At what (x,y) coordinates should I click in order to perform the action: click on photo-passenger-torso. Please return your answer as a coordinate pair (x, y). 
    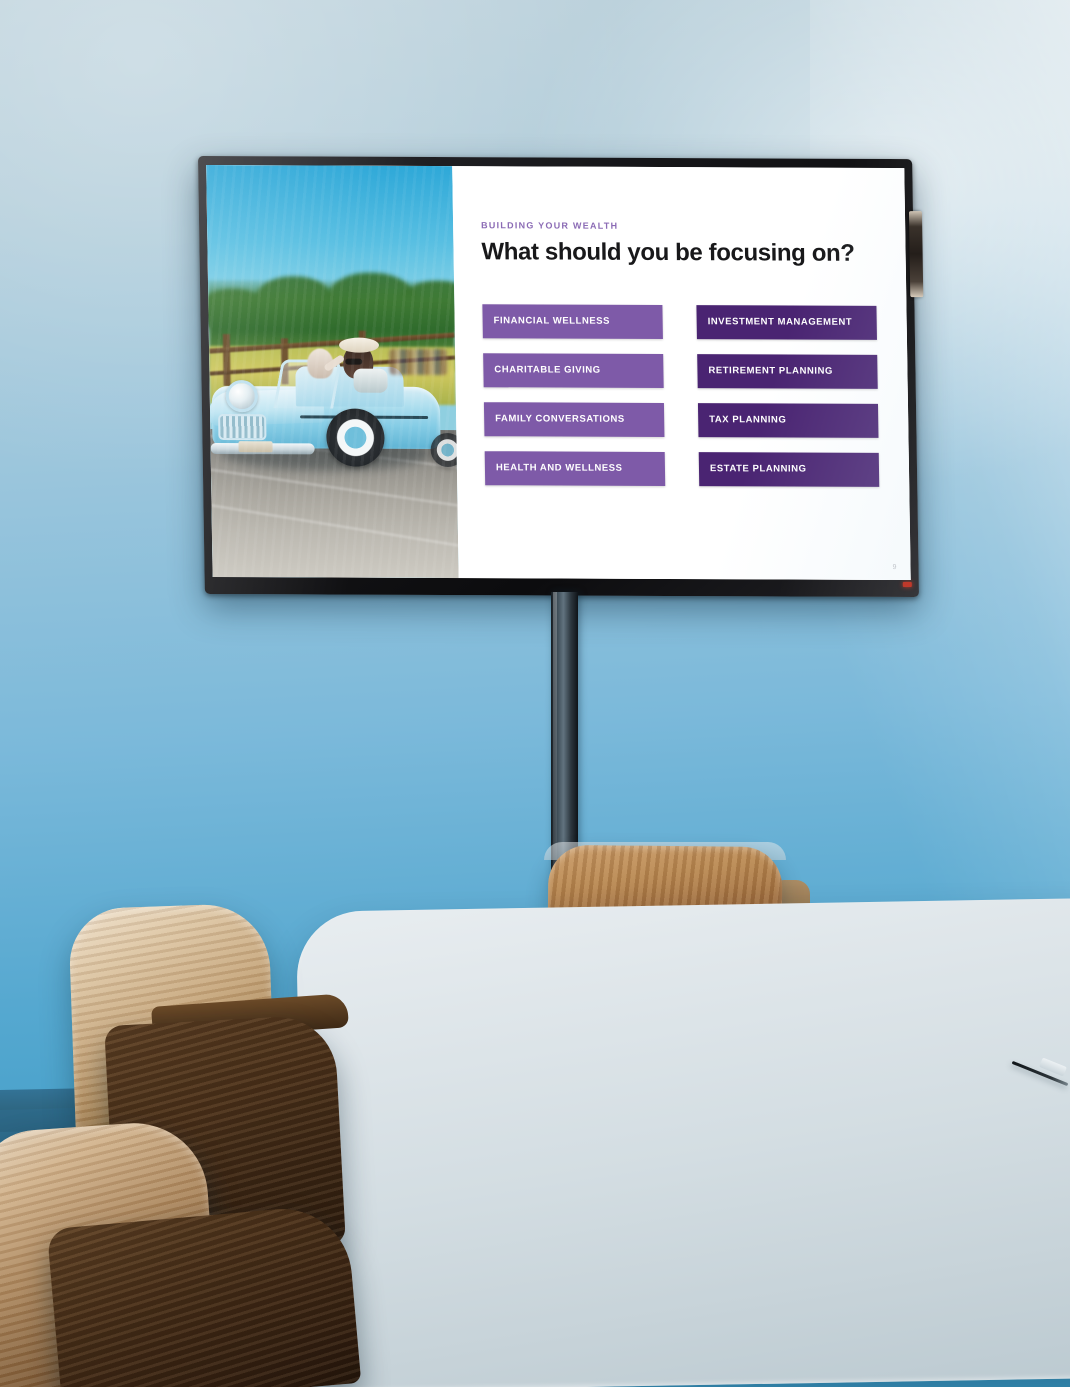
    Looking at the image, I should click on (370, 380).